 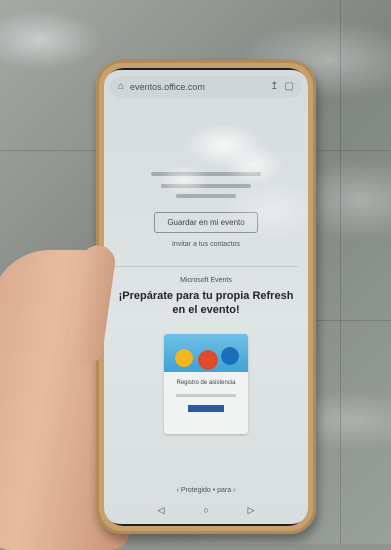 I want to click on event-label: Microsoft Events, so click(x=206, y=280).